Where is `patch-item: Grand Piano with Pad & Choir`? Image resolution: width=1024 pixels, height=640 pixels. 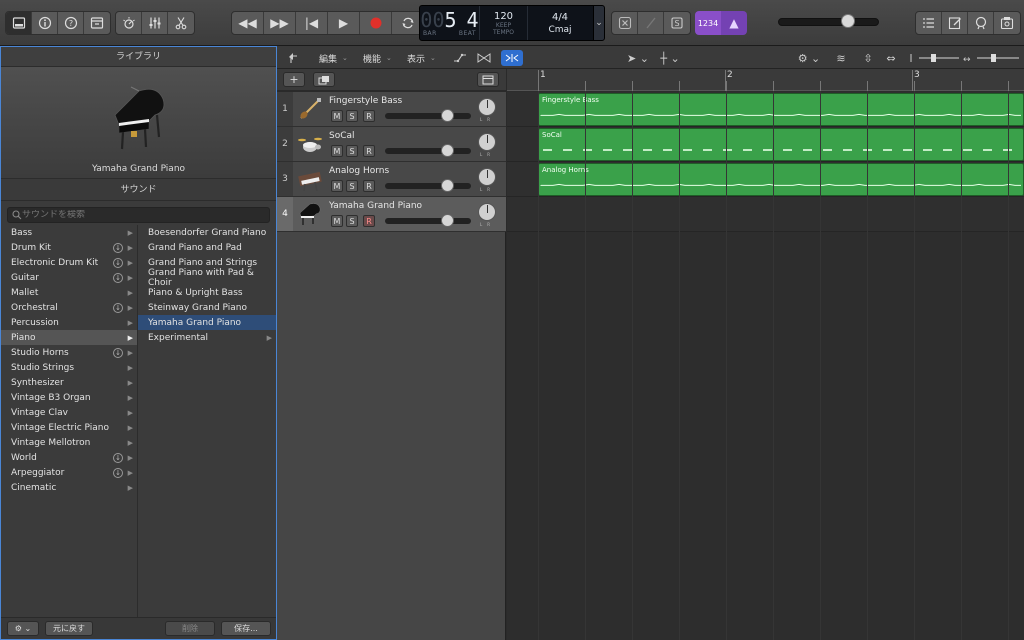 patch-item: Grand Piano with Pad & Choir is located at coordinates (207, 278).